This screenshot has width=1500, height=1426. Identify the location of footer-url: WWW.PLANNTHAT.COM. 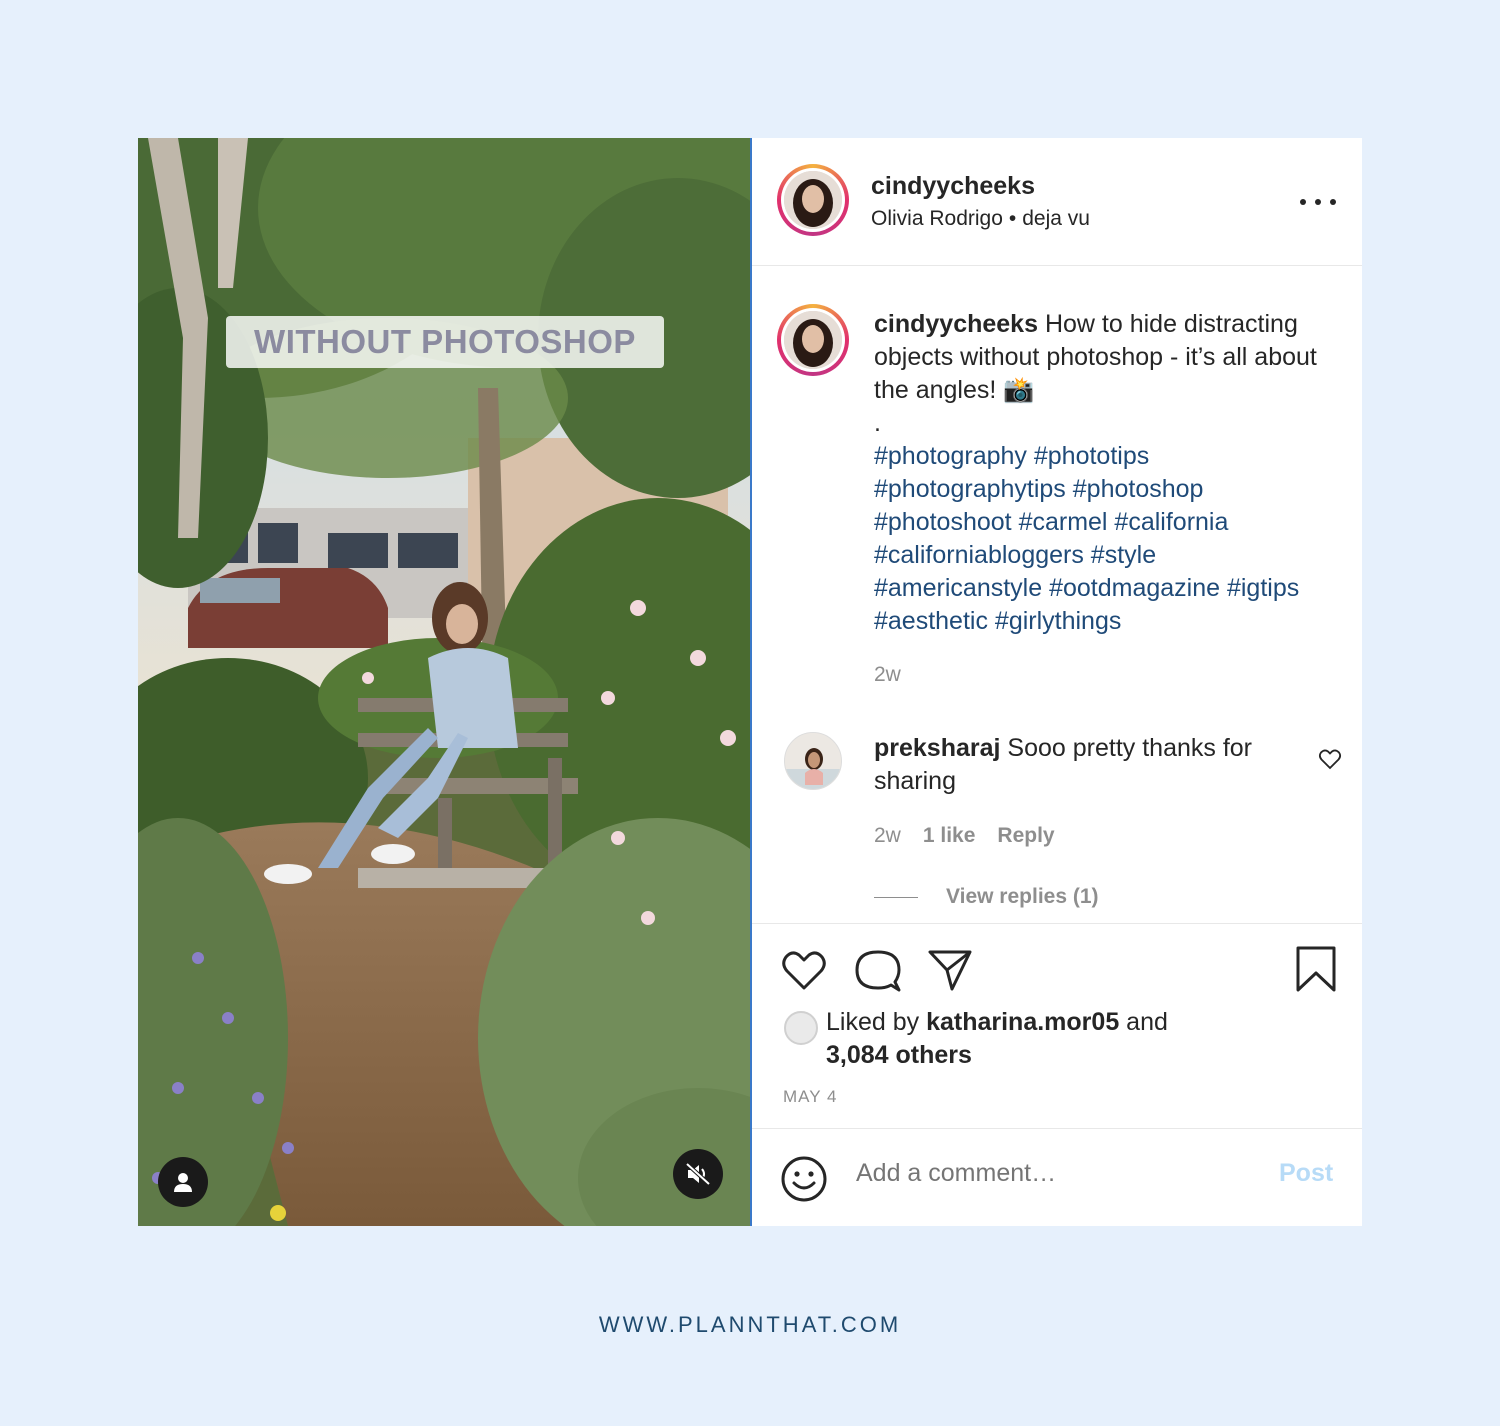
(750, 1324).